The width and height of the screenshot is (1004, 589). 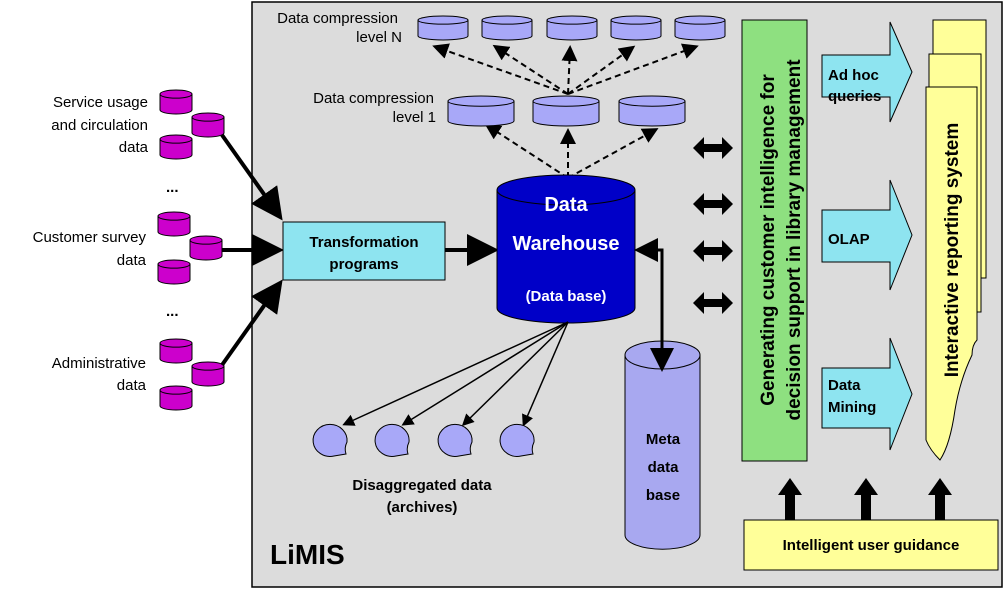 I want to click on guidance-label: Intelligent user guidance, so click(x=871, y=545).